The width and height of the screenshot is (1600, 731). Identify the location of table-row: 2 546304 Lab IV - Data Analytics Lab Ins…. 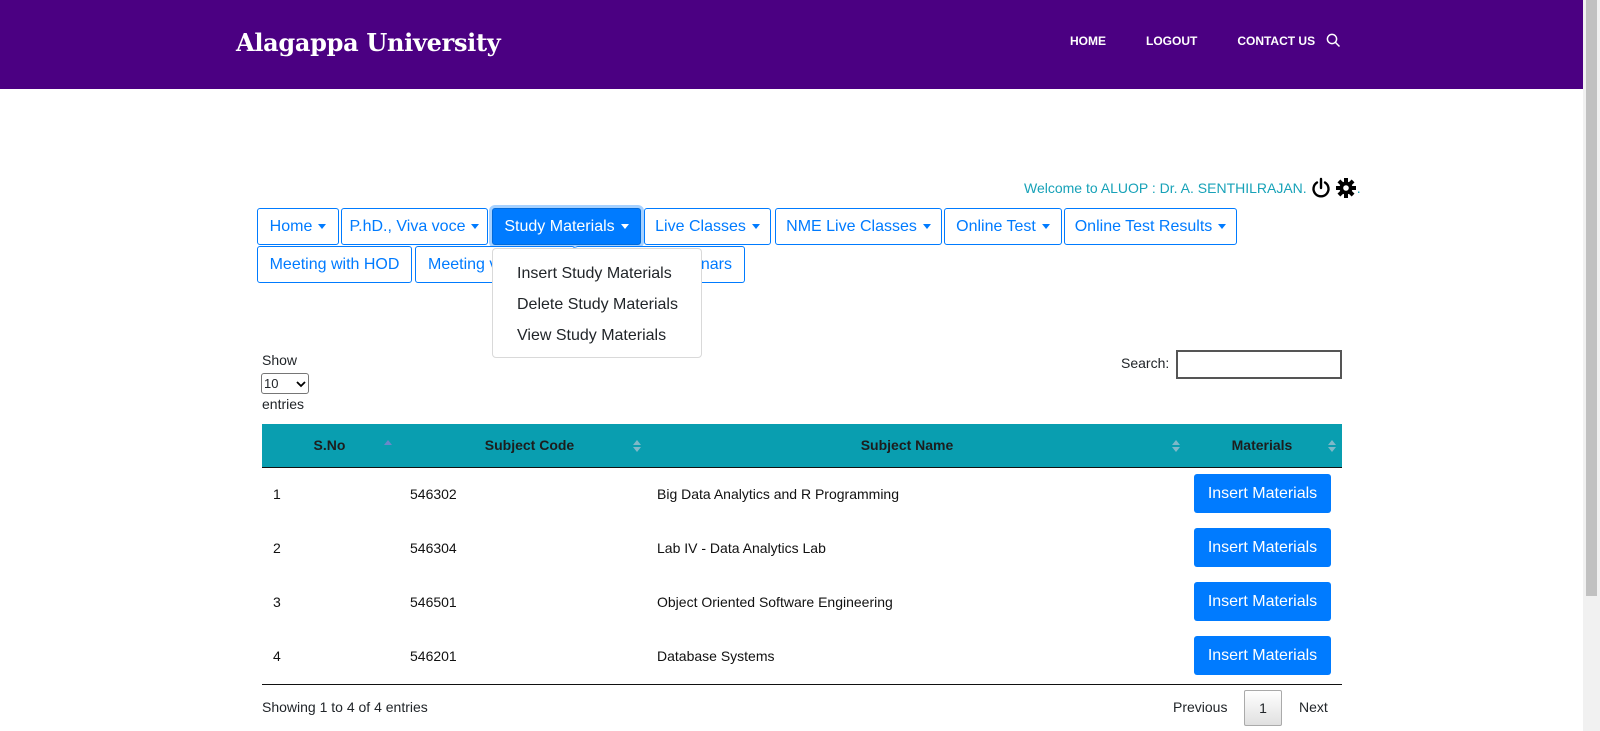
(802, 548).